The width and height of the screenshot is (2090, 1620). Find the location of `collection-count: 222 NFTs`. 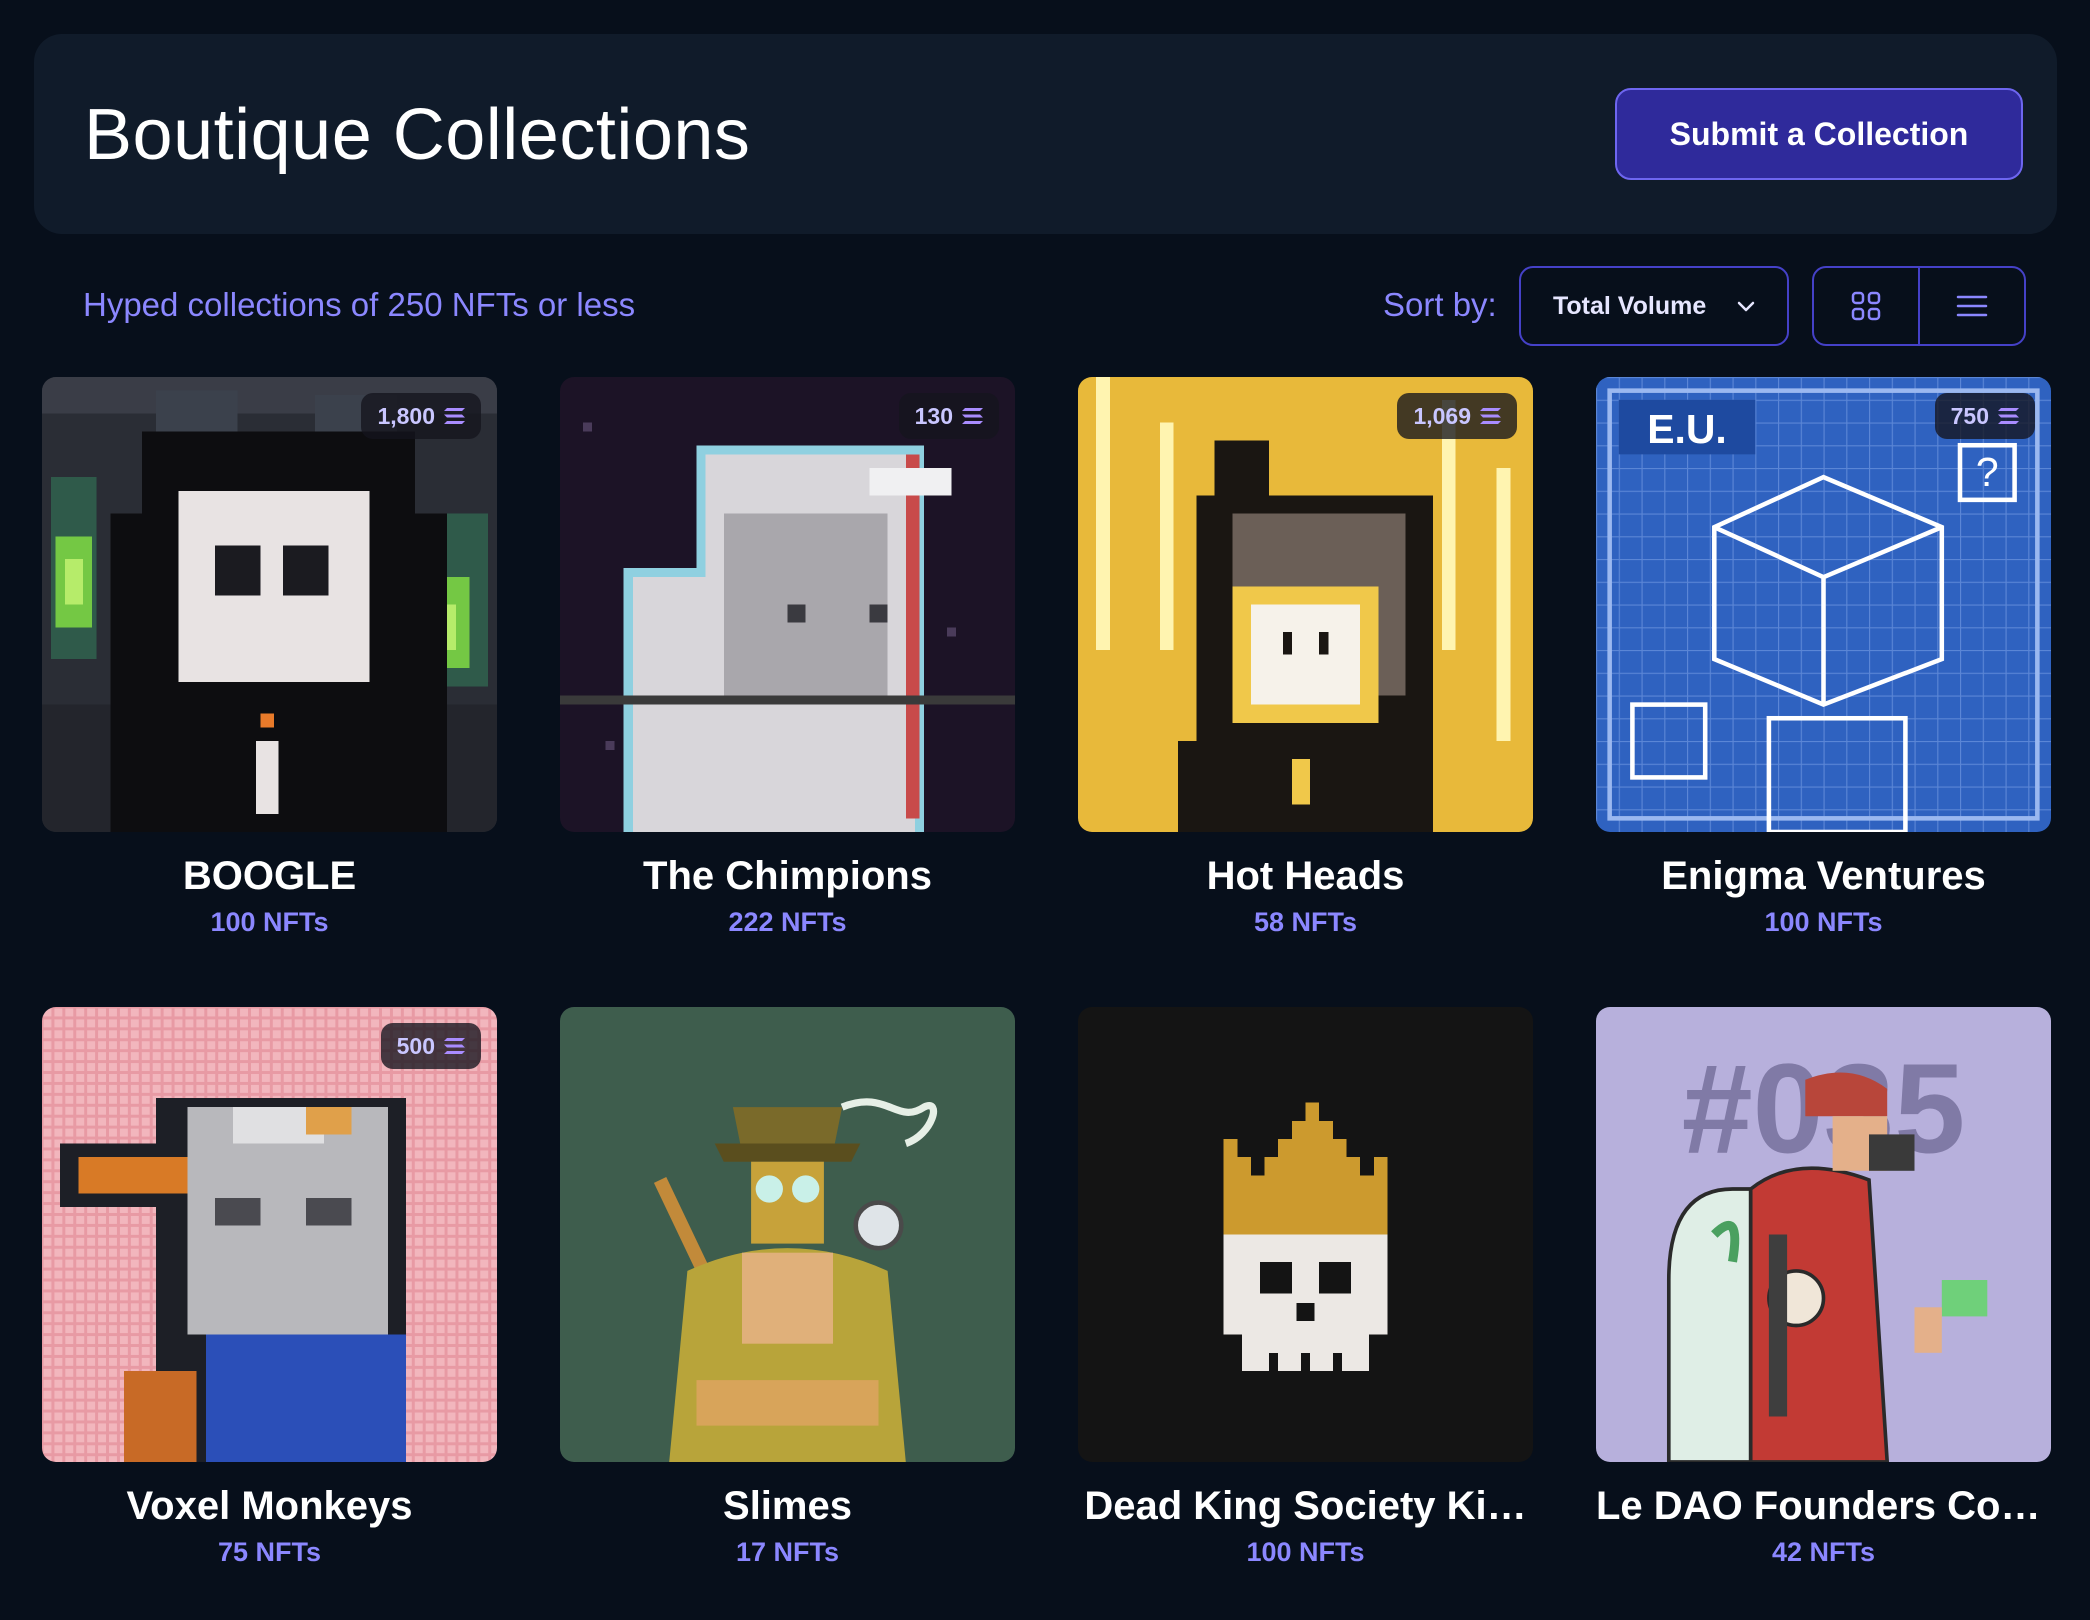

collection-count: 222 NFTs is located at coordinates (787, 922).